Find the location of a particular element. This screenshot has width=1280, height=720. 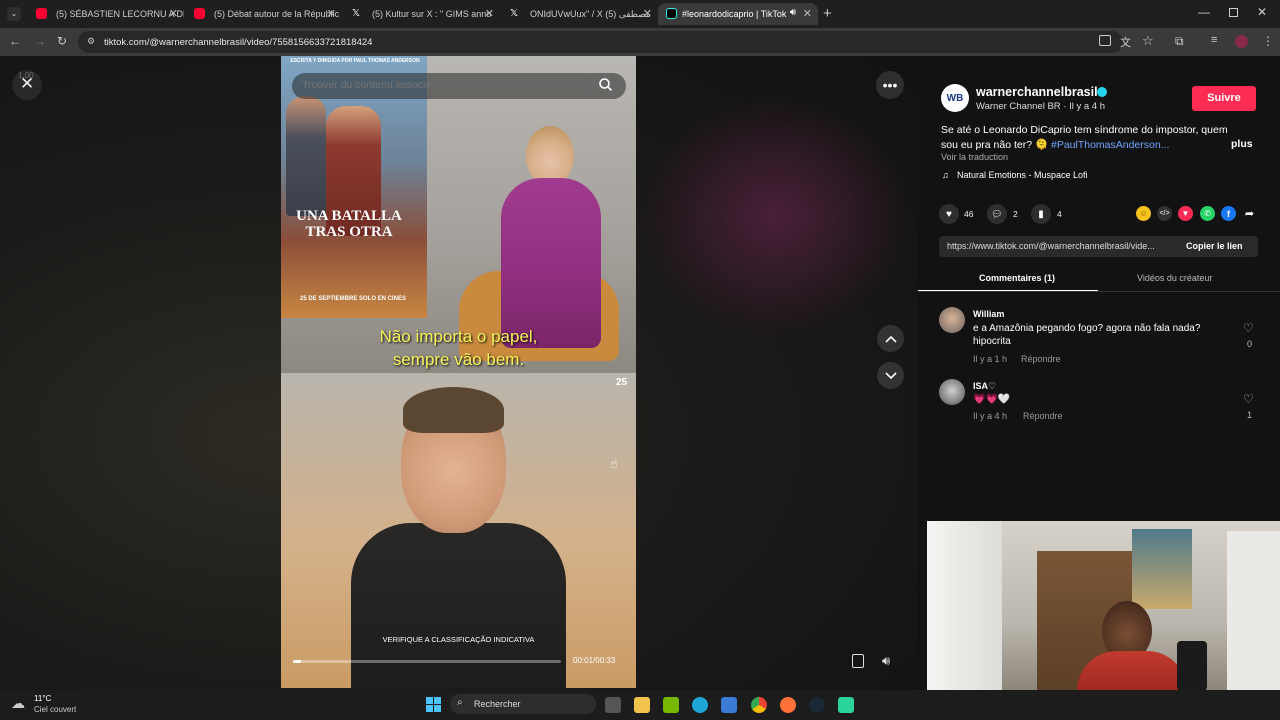

caption-text: sou eu pra não ter? 🫠 is located at coordinates (995, 145).